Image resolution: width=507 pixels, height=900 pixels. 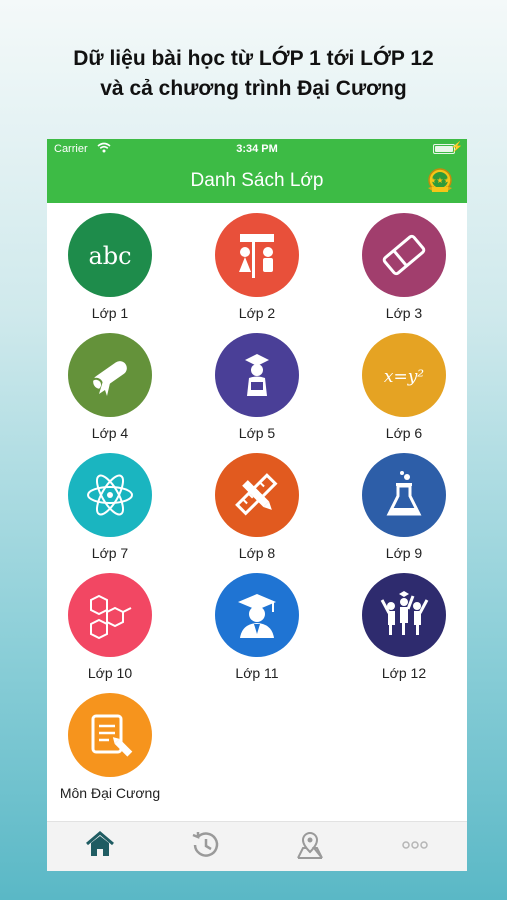 I want to click on status-bar: Carrier 3:34 PM ⚡, so click(x=257, y=149).